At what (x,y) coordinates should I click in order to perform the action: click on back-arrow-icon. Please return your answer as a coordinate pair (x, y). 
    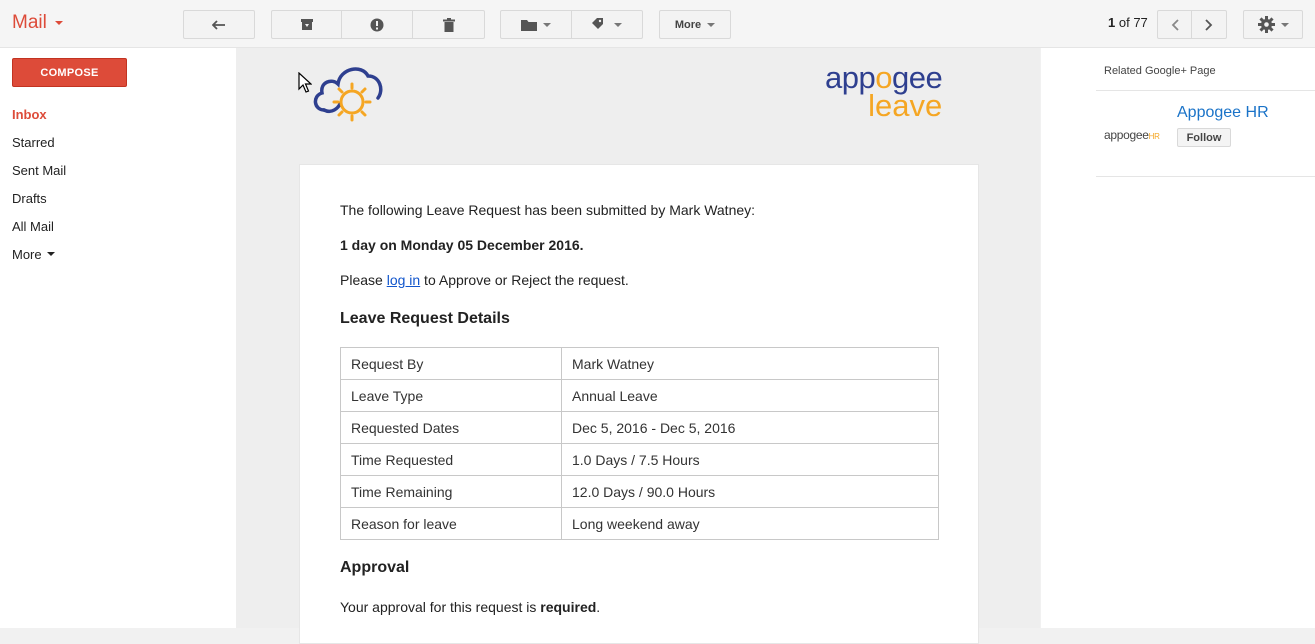
    Looking at the image, I should click on (218, 24).